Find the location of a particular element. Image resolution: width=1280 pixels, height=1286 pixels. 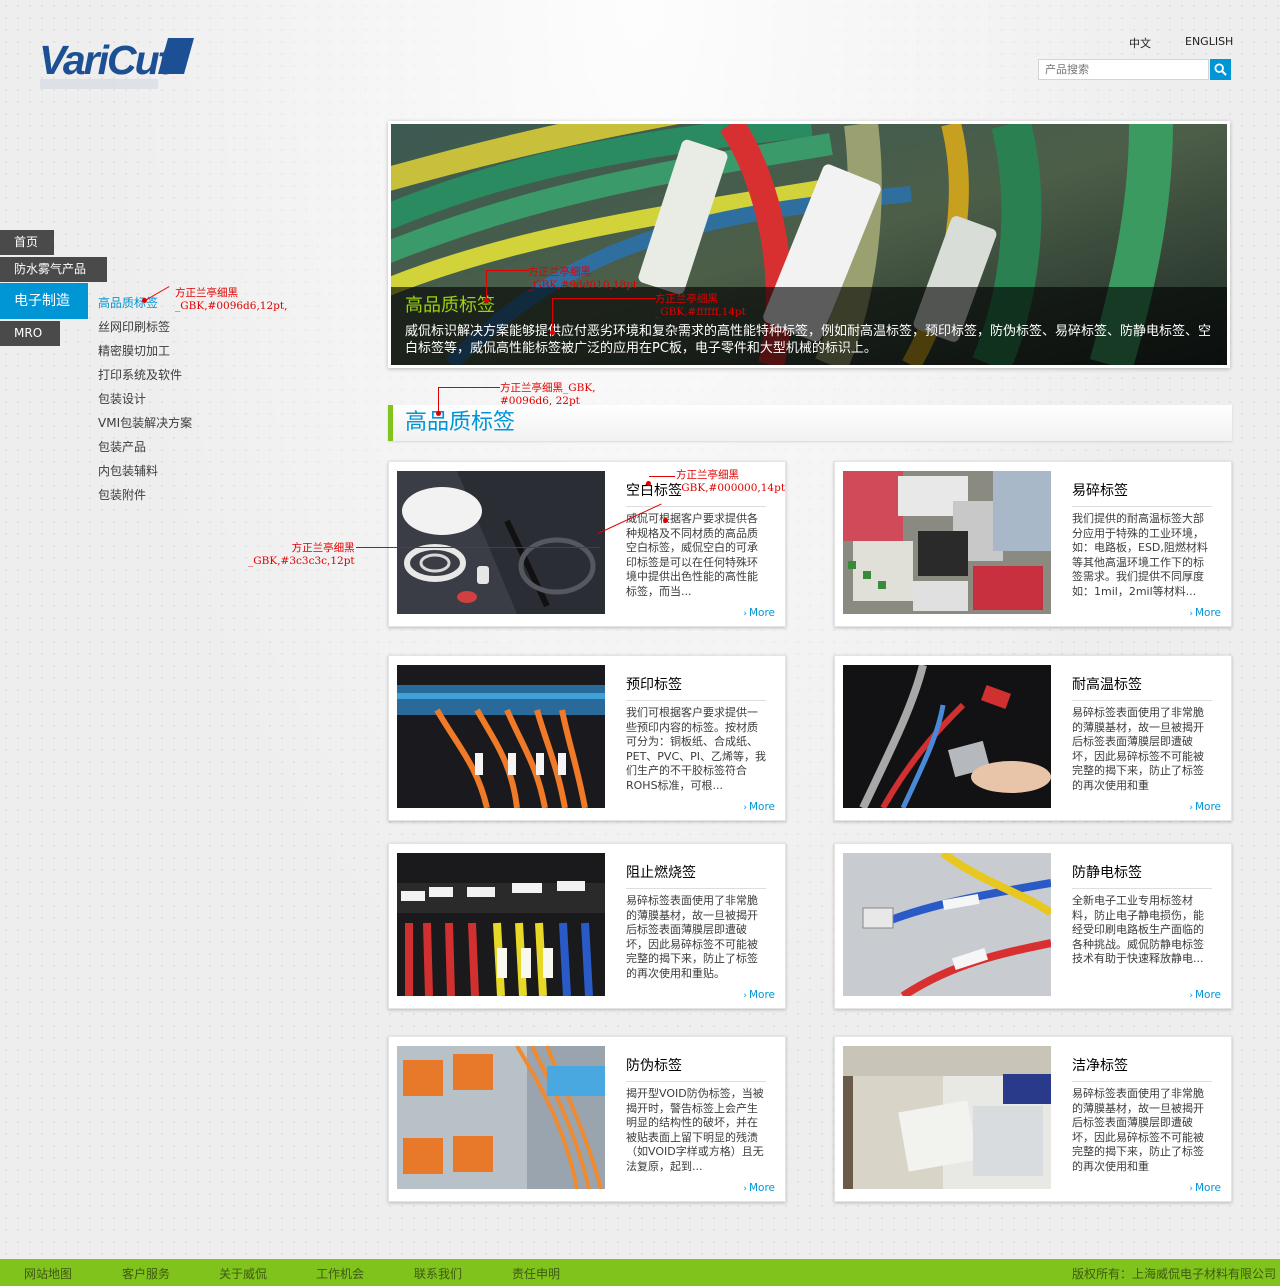

search-icon is located at coordinates (1220, 69).